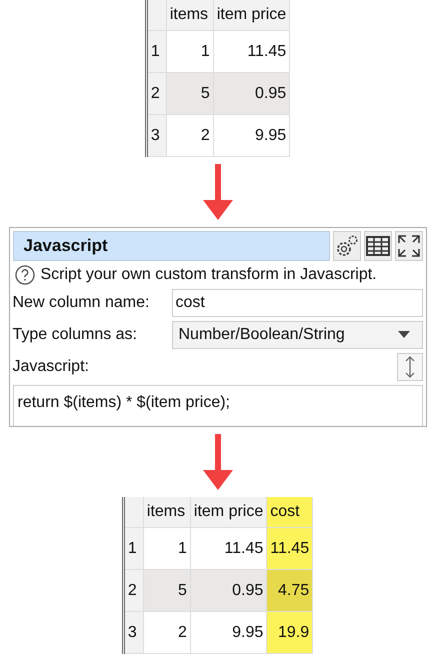  What do you see at coordinates (297, 303) in the screenshot?
I see `column-name-field: cost` at bounding box center [297, 303].